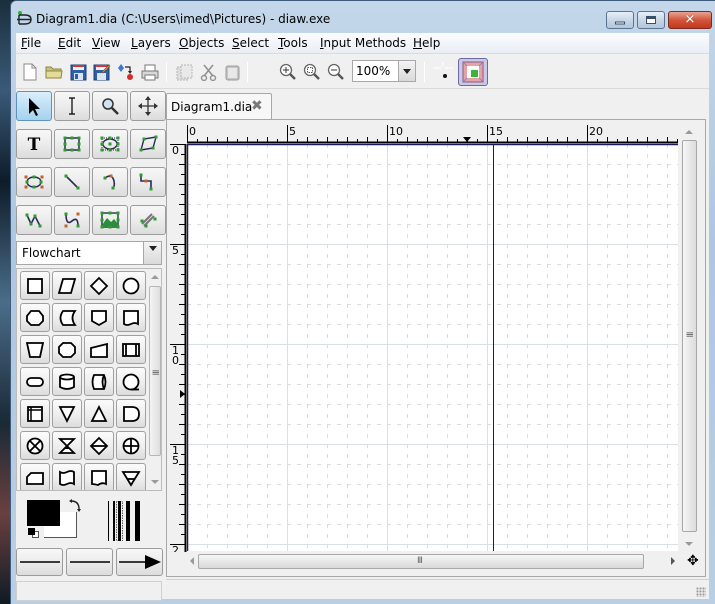  I want to click on save-as-button, so click(102, 72).